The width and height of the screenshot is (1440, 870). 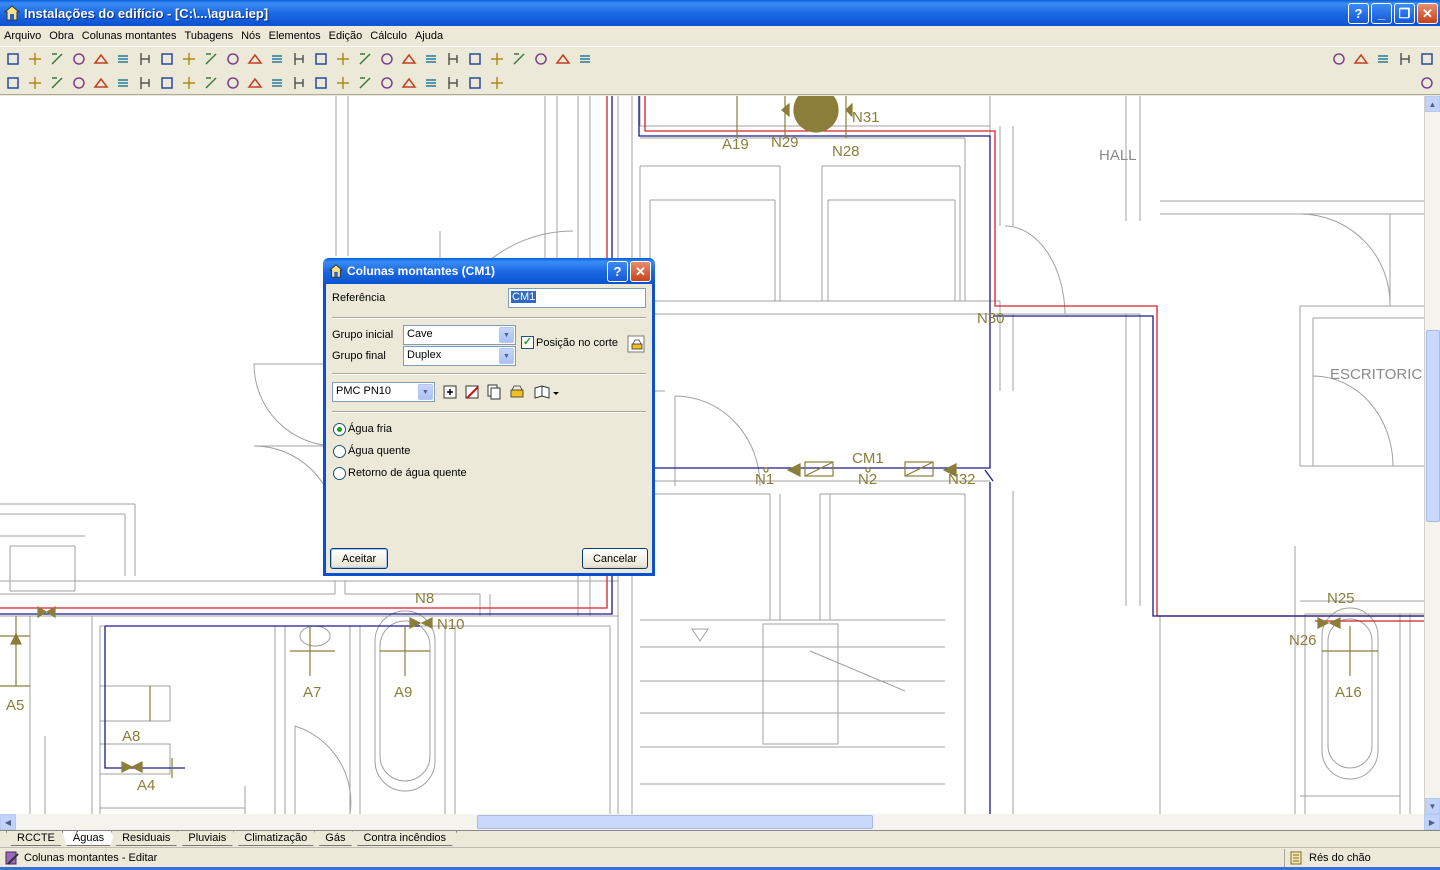 I want to click on library-menu-button, so click(x=547, y=392).